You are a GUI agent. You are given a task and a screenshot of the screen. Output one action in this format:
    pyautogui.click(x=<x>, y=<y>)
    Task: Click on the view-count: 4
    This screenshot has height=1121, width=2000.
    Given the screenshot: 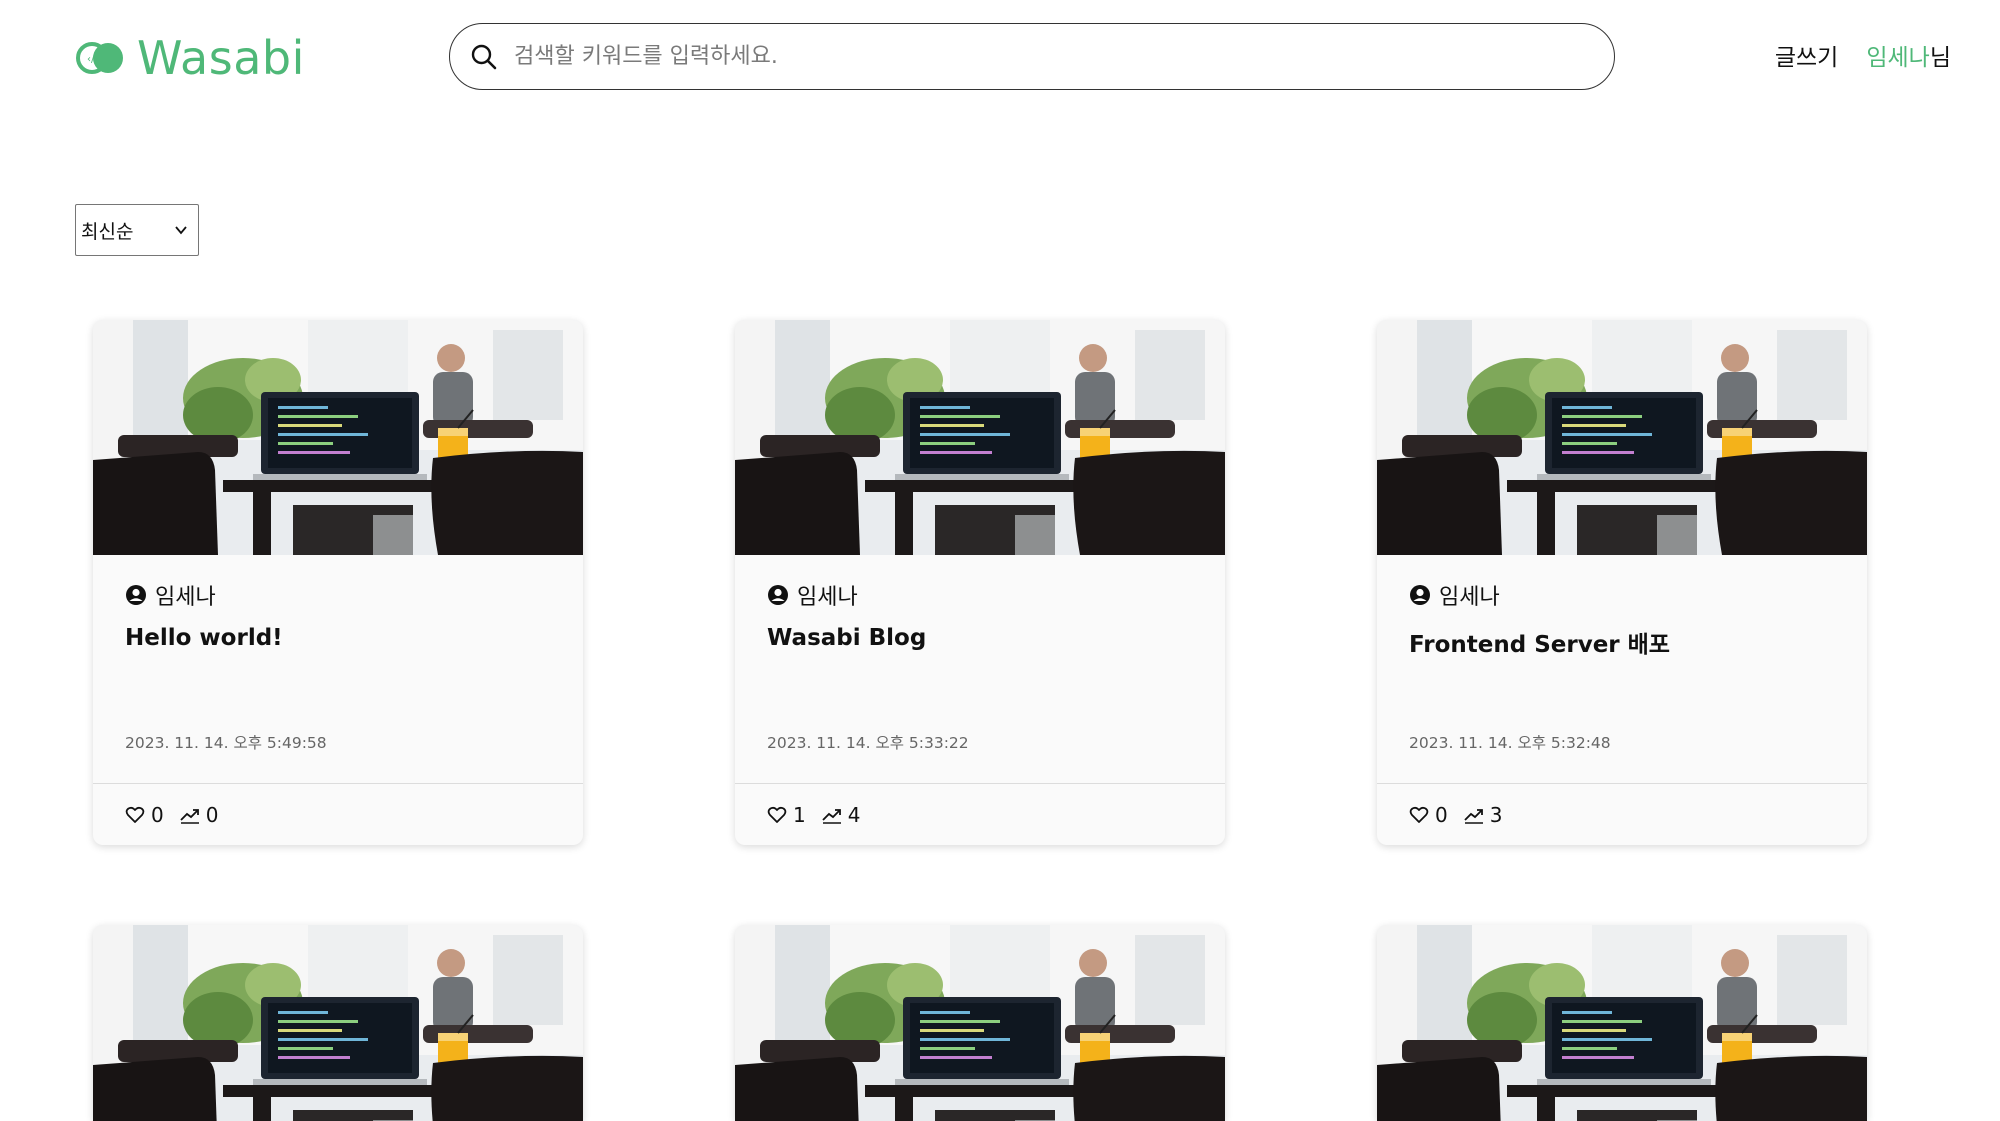 What is the action you would take?
    pyautogui.click(x=854, y=814)
    